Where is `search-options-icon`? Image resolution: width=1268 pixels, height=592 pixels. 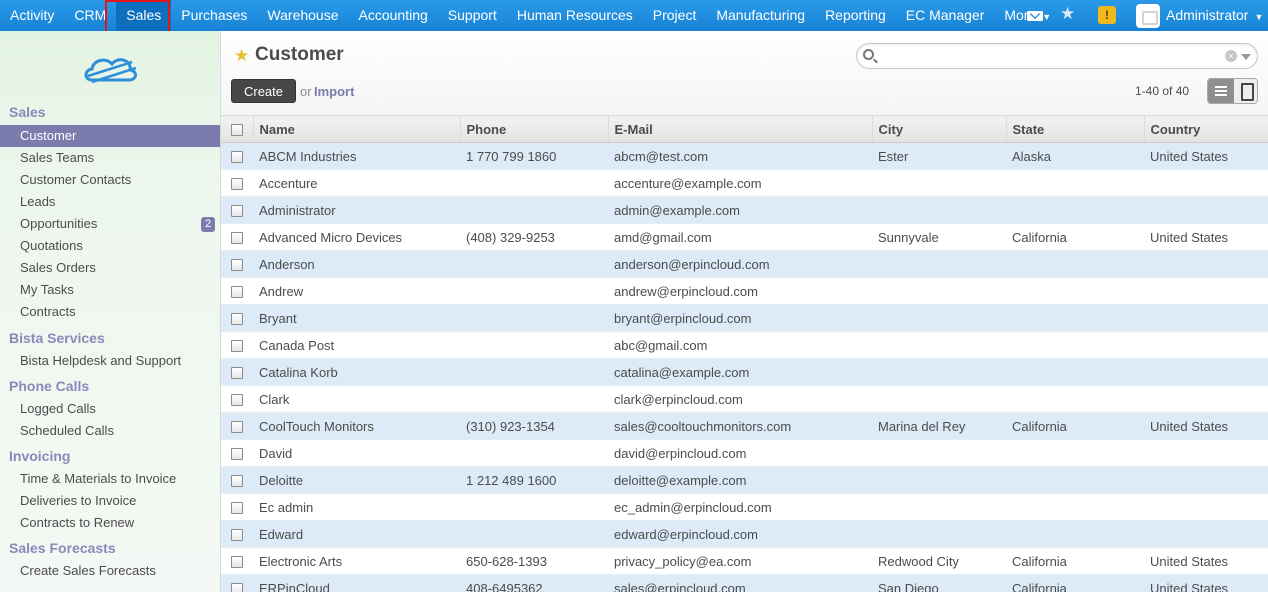
search-options-icon is located at coordinates (1246, 57).